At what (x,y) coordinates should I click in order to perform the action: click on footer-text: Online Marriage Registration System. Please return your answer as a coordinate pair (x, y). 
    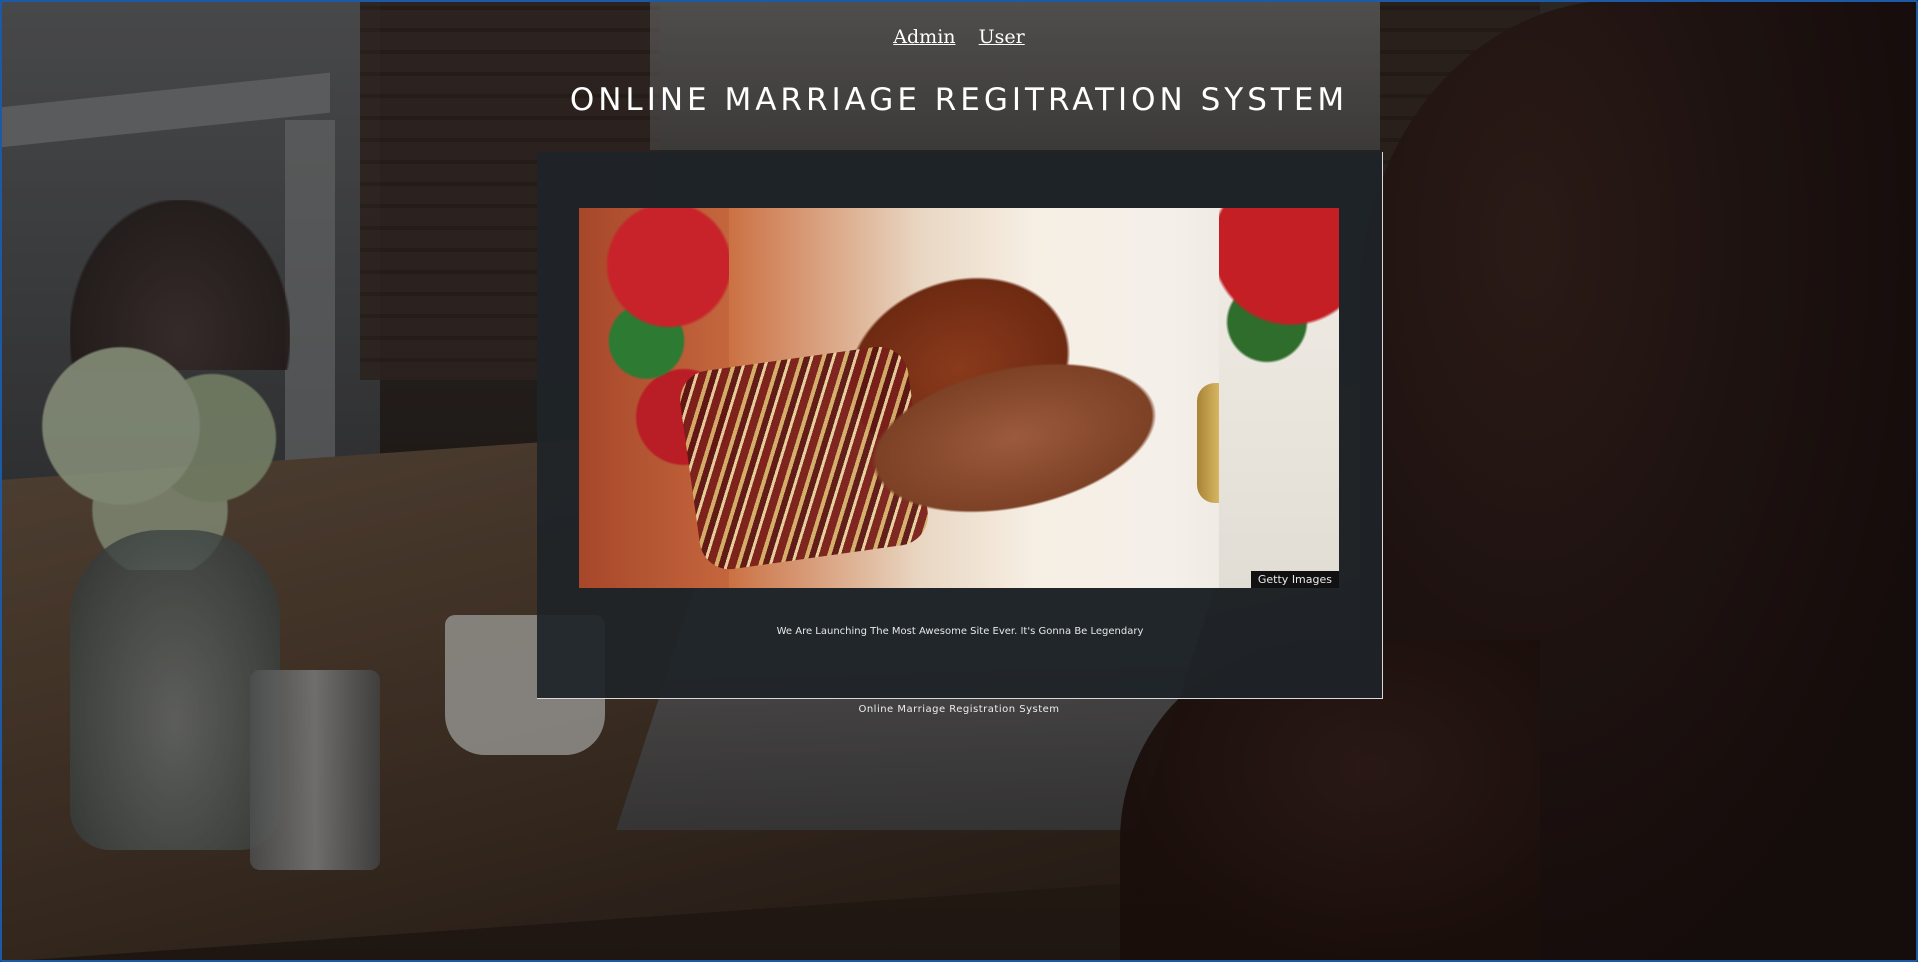
    Looking at the image, I should click on (959, 709).